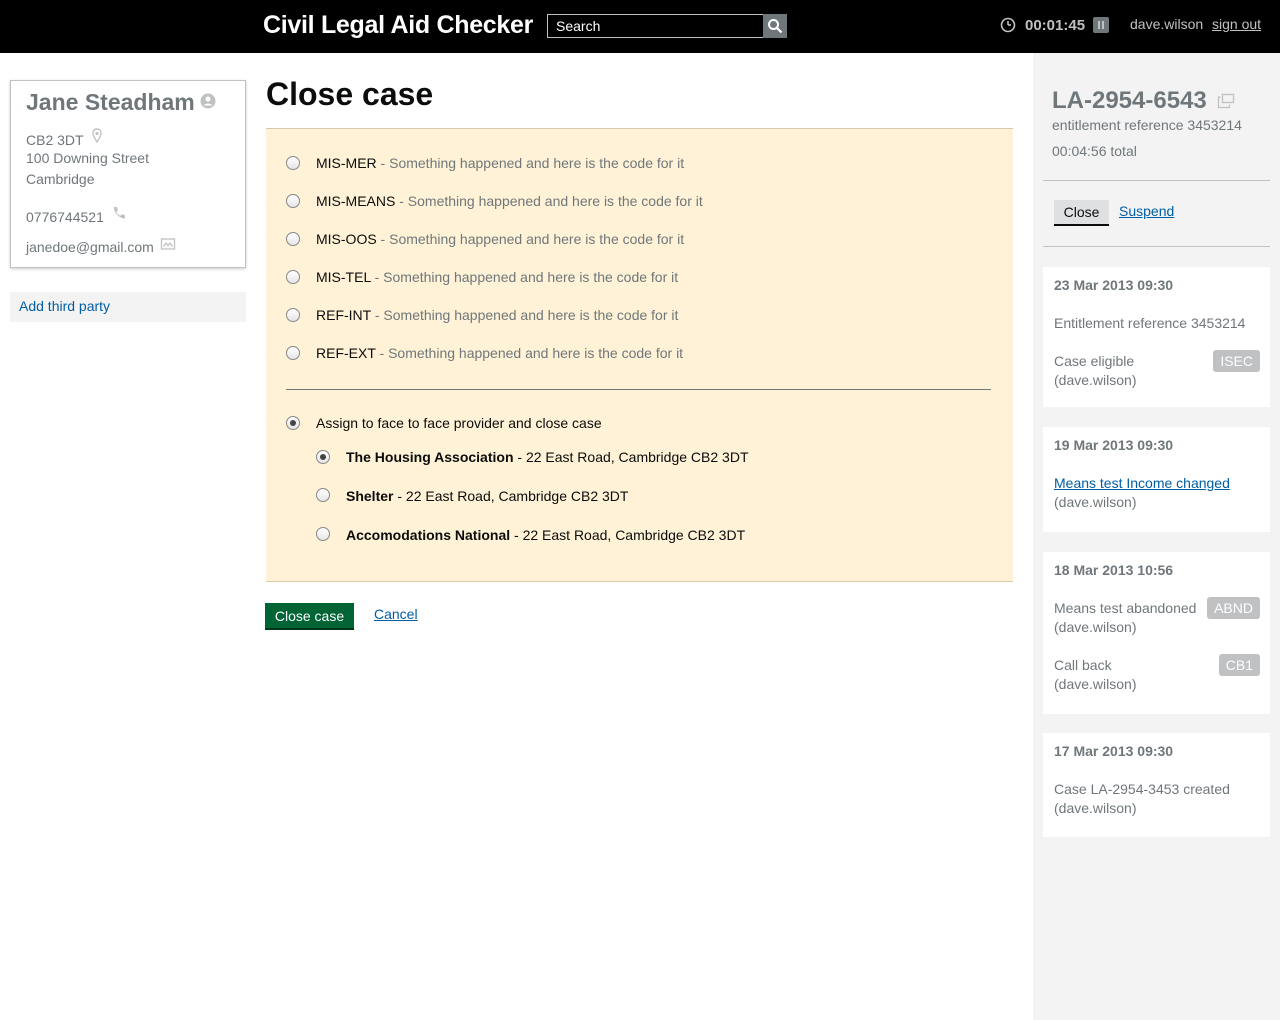 This screenshot has height=1020, width=1280. What do you see at coordinates (128, 307) in the screenshot?
I see `third-party-box: Add third party` at bounding box center [128, 307].